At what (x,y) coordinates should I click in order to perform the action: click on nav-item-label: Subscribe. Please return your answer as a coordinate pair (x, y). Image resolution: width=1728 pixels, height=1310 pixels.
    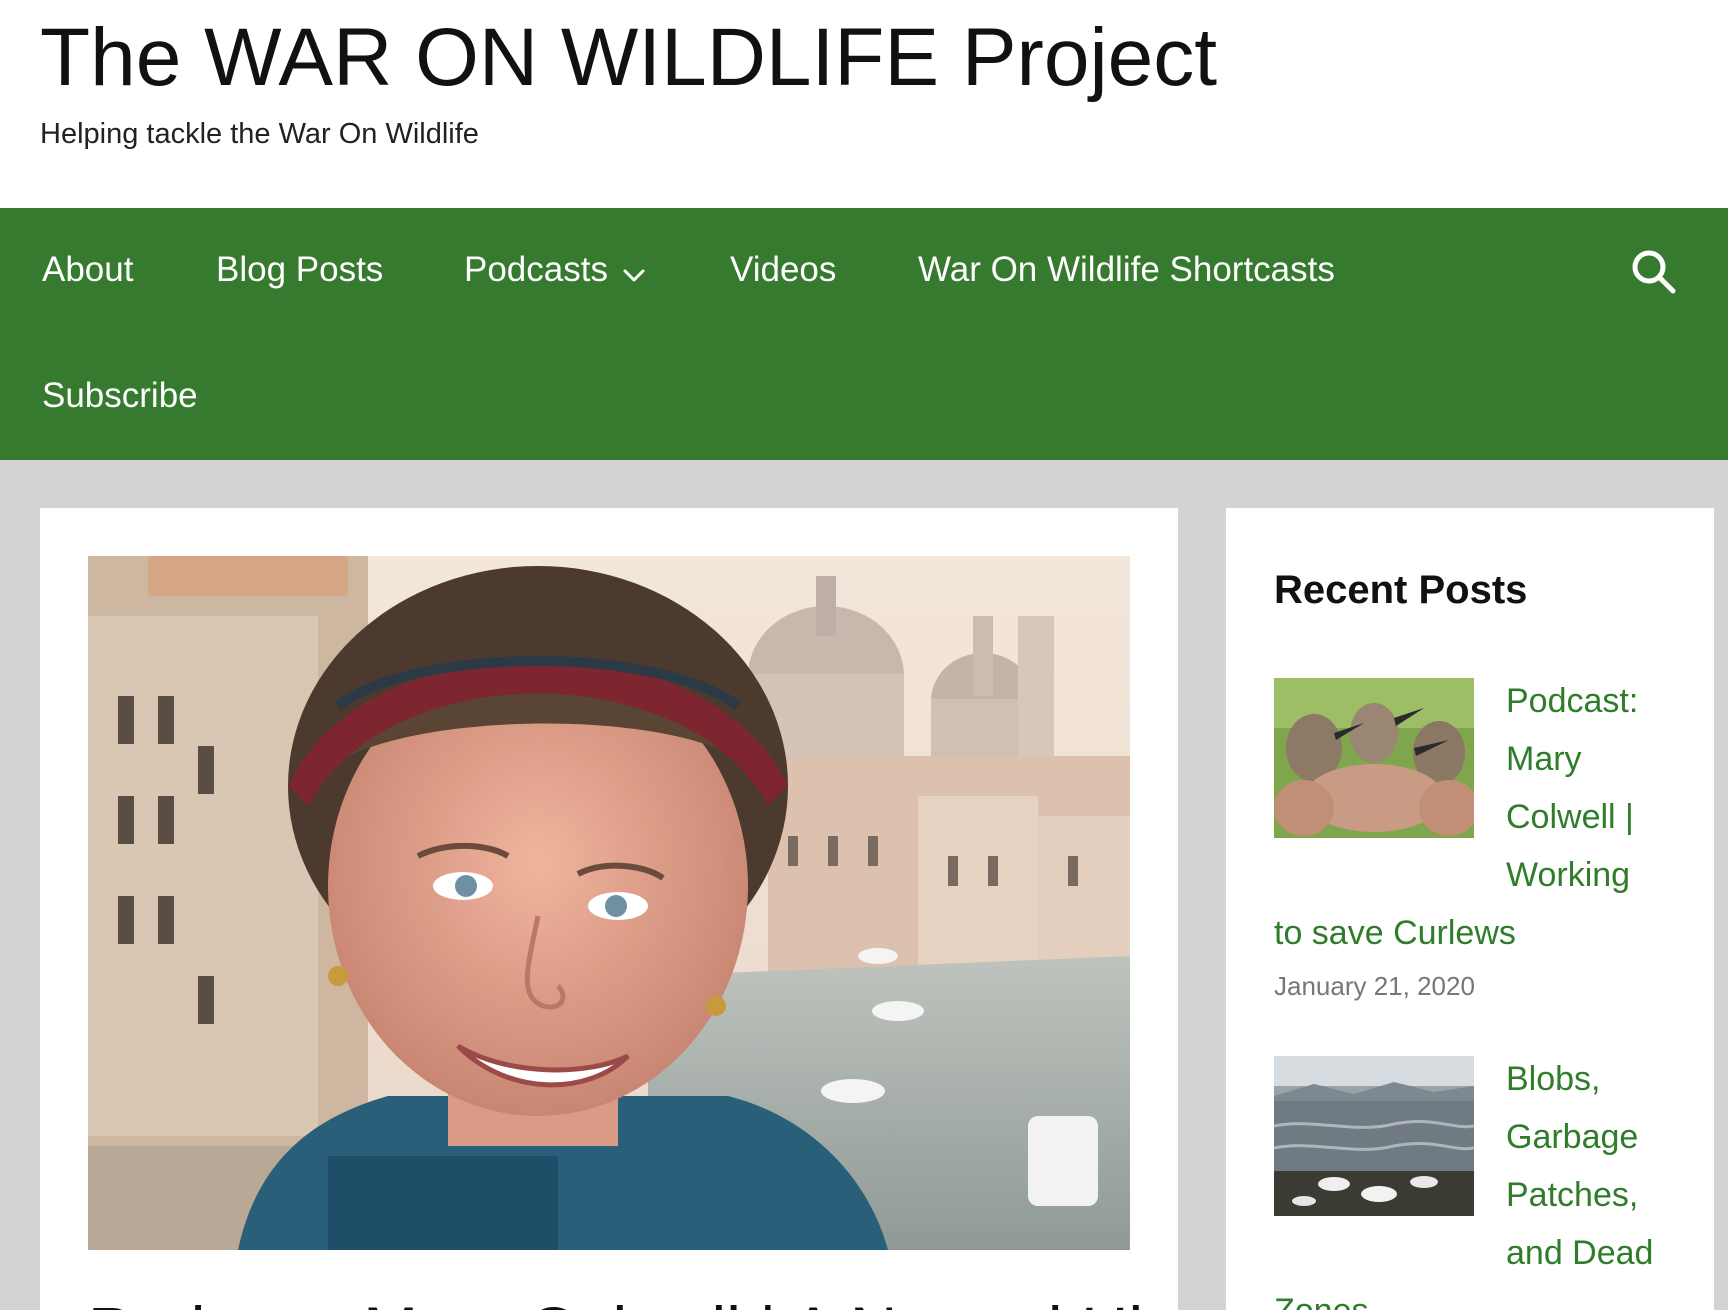
    Looking at the image, I should click on (120, 395).